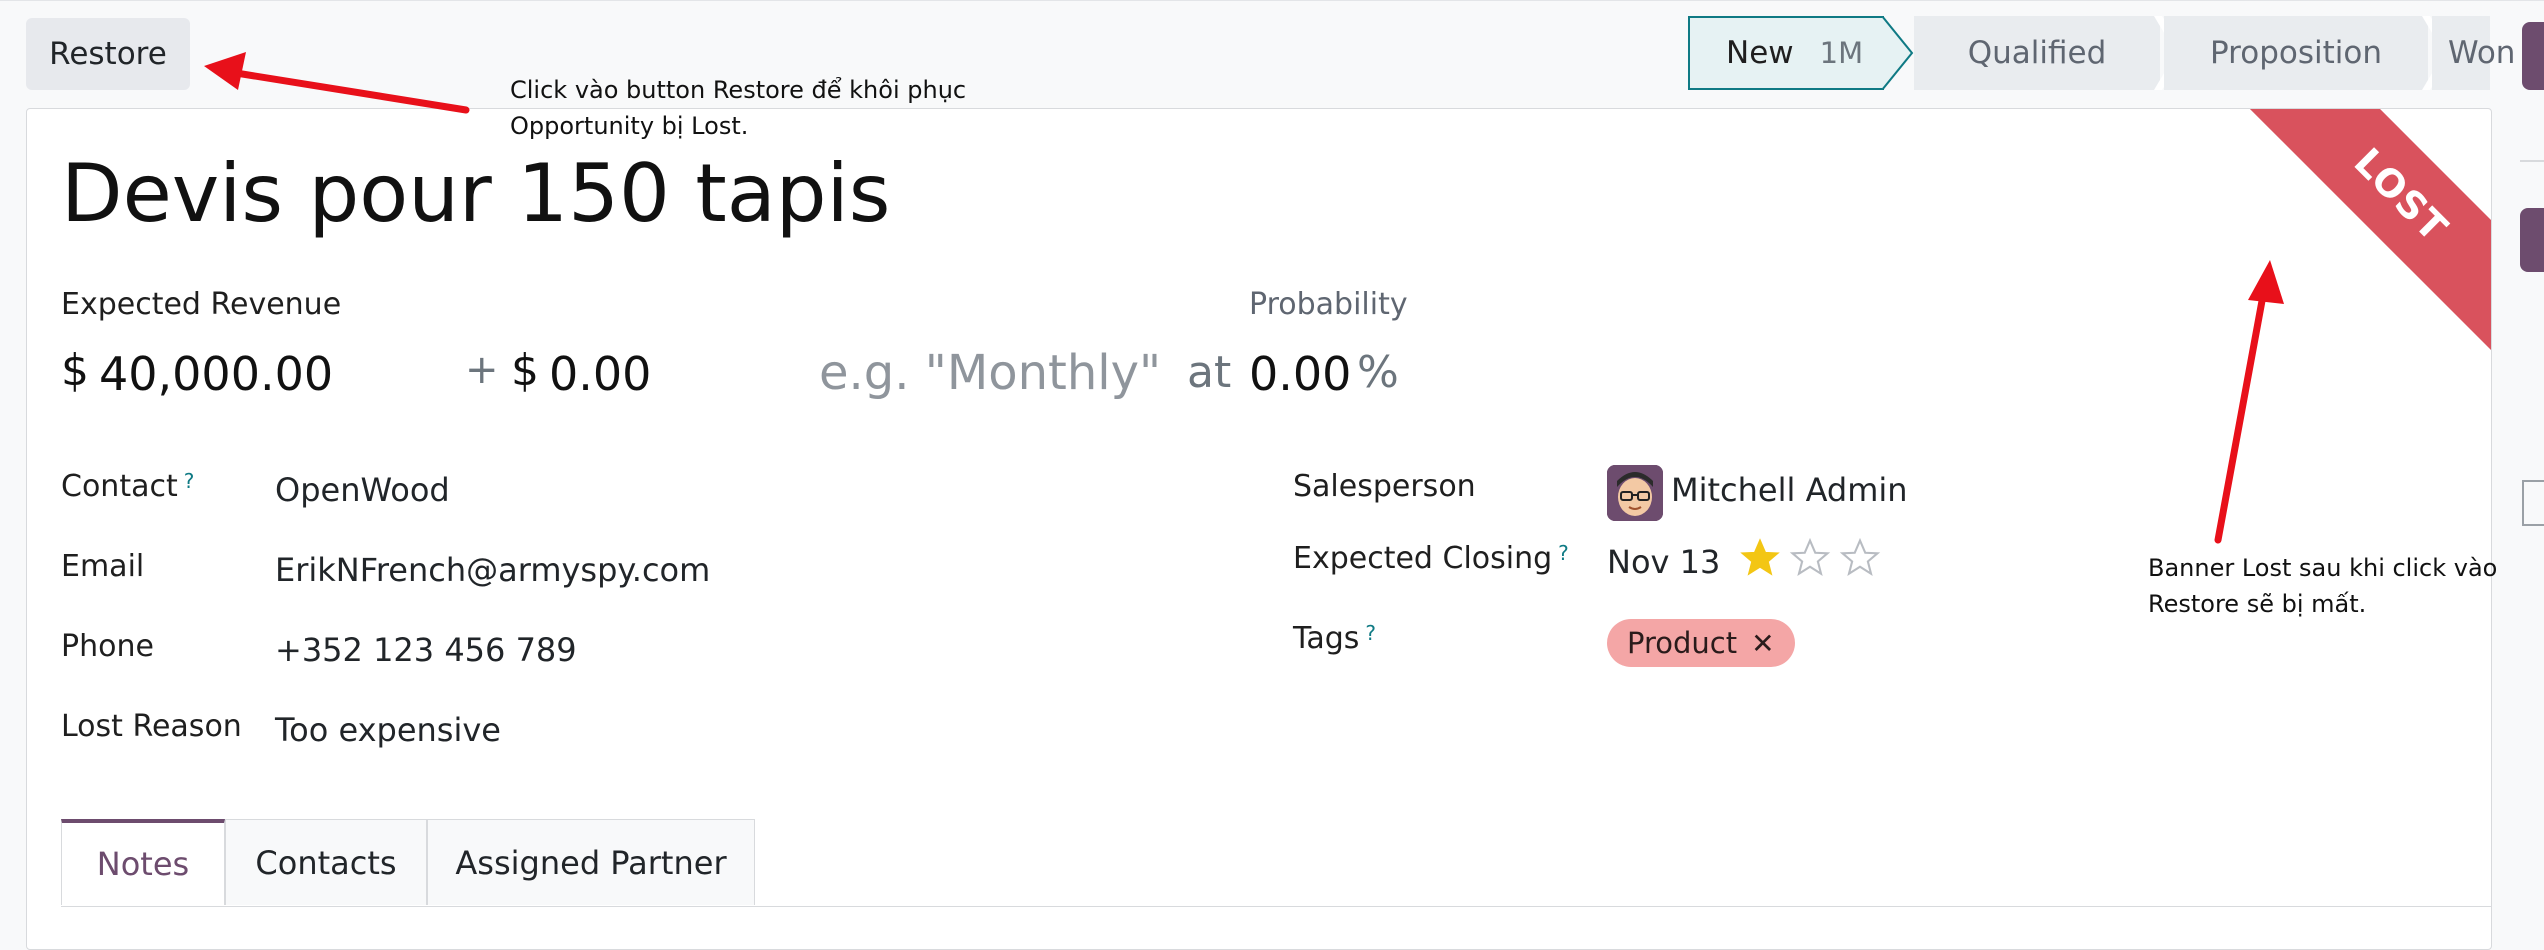 Image resolution: width=2544 pixels, height=950 pixels. What do you see at coordinates (362, 490) in the screenshot?
I see `contact-field: OpenWood` at bounding box center [362, 490].